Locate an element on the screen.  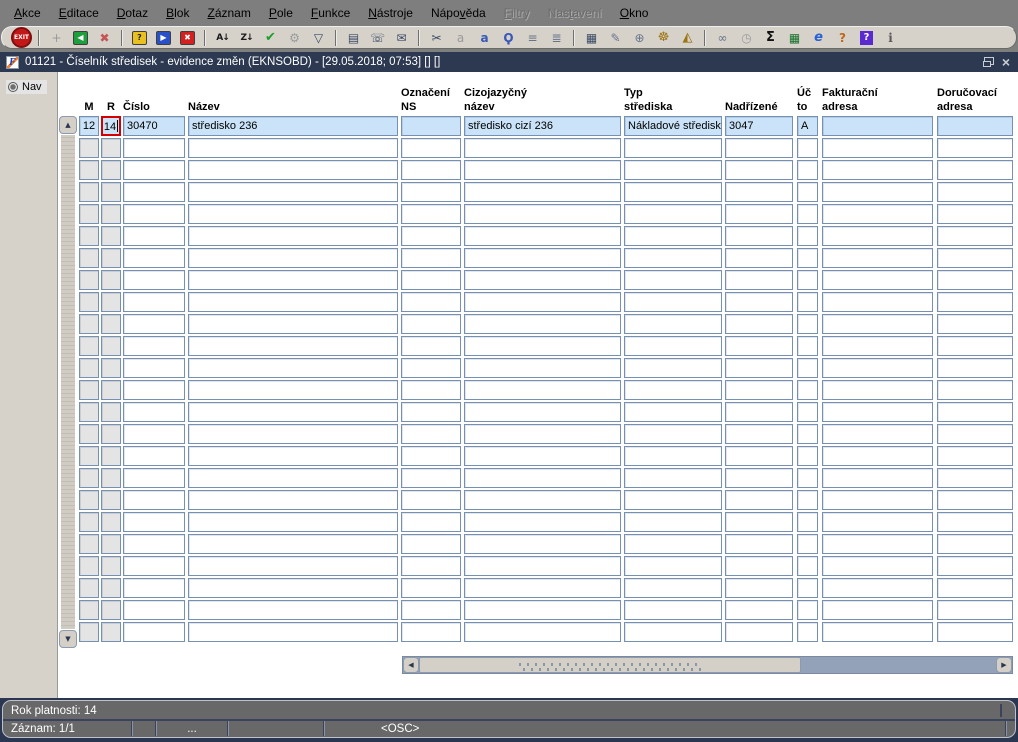
faq-icon: ? is located at coordinates (842, 38).